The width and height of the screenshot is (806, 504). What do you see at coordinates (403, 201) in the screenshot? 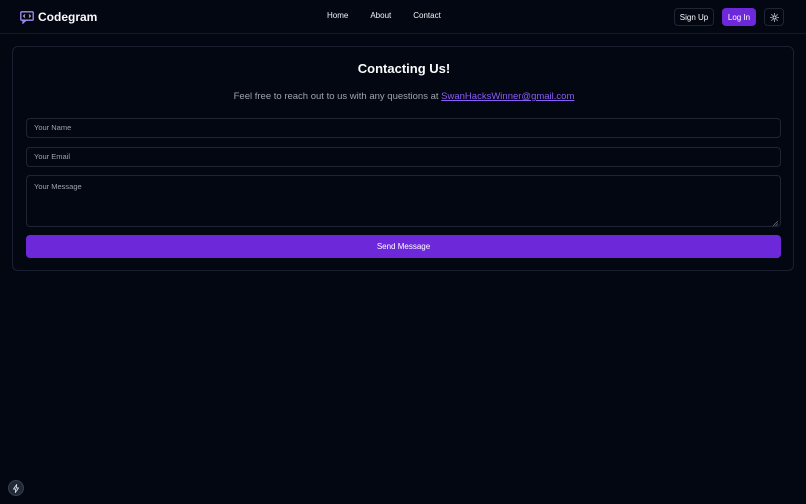
I see `message-textarea: Your Message` at bounding box center [403, 201].